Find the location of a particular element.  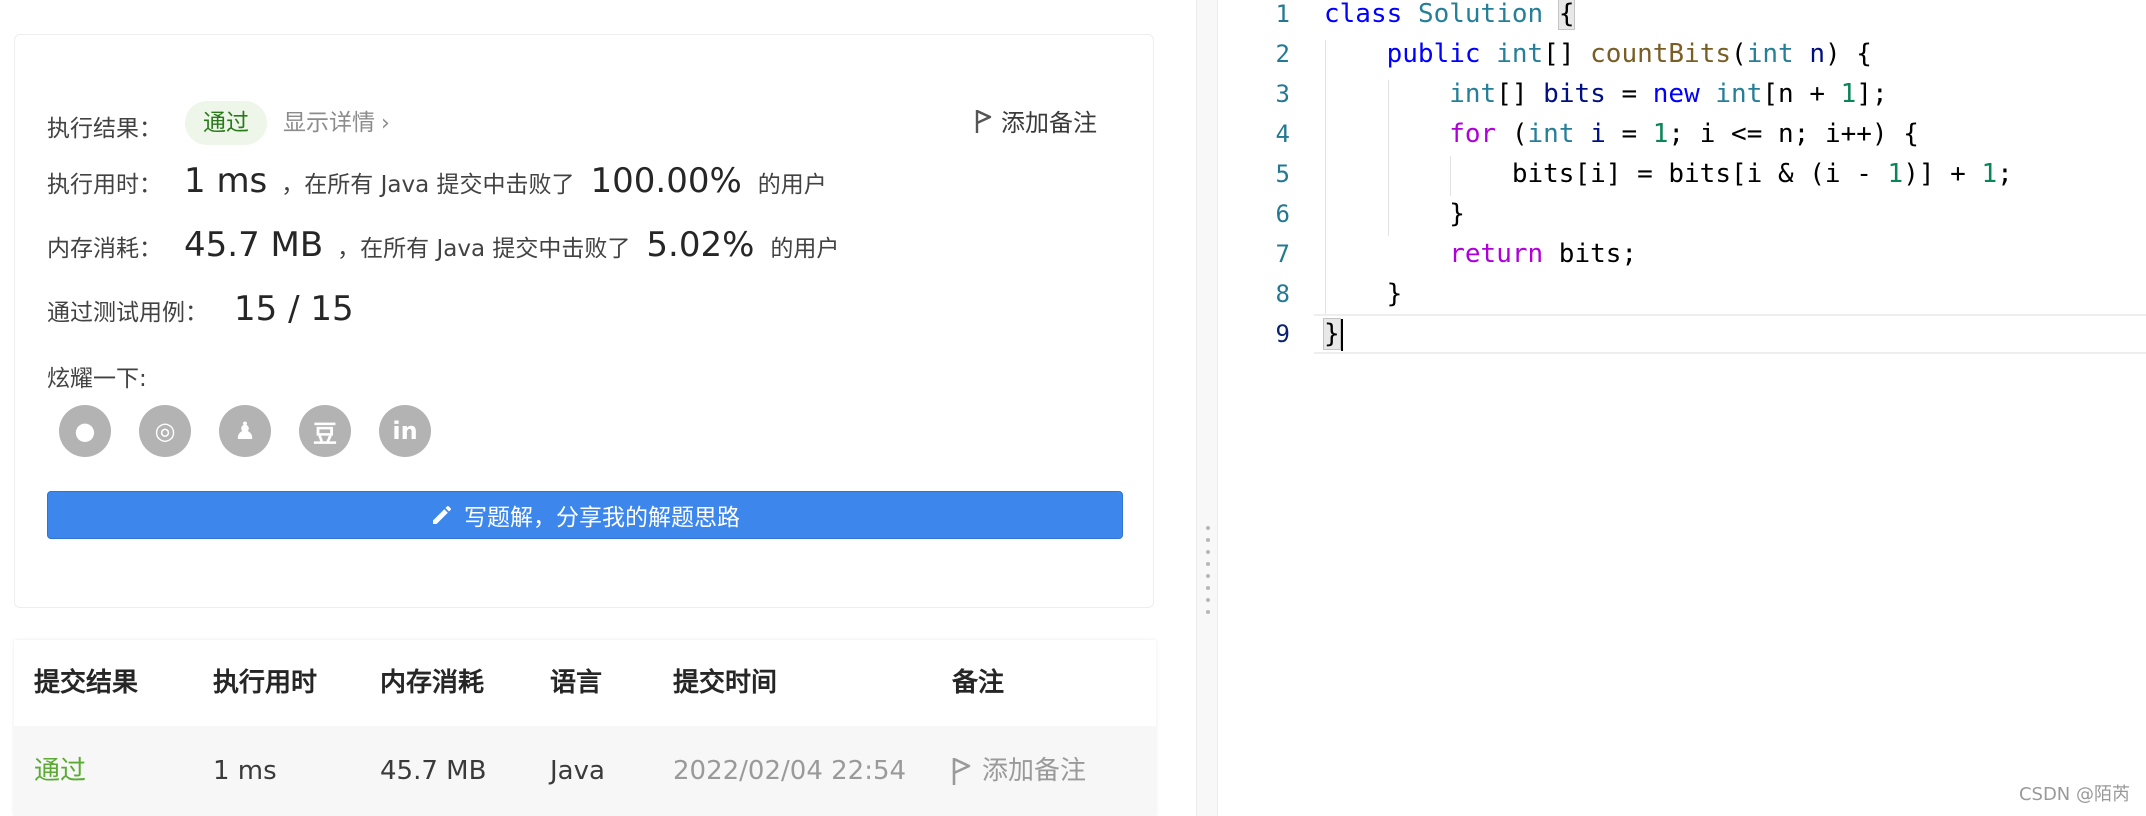

write-solution-label: 写题解，分享我的解题思路 is located at coordinates (602, 518).